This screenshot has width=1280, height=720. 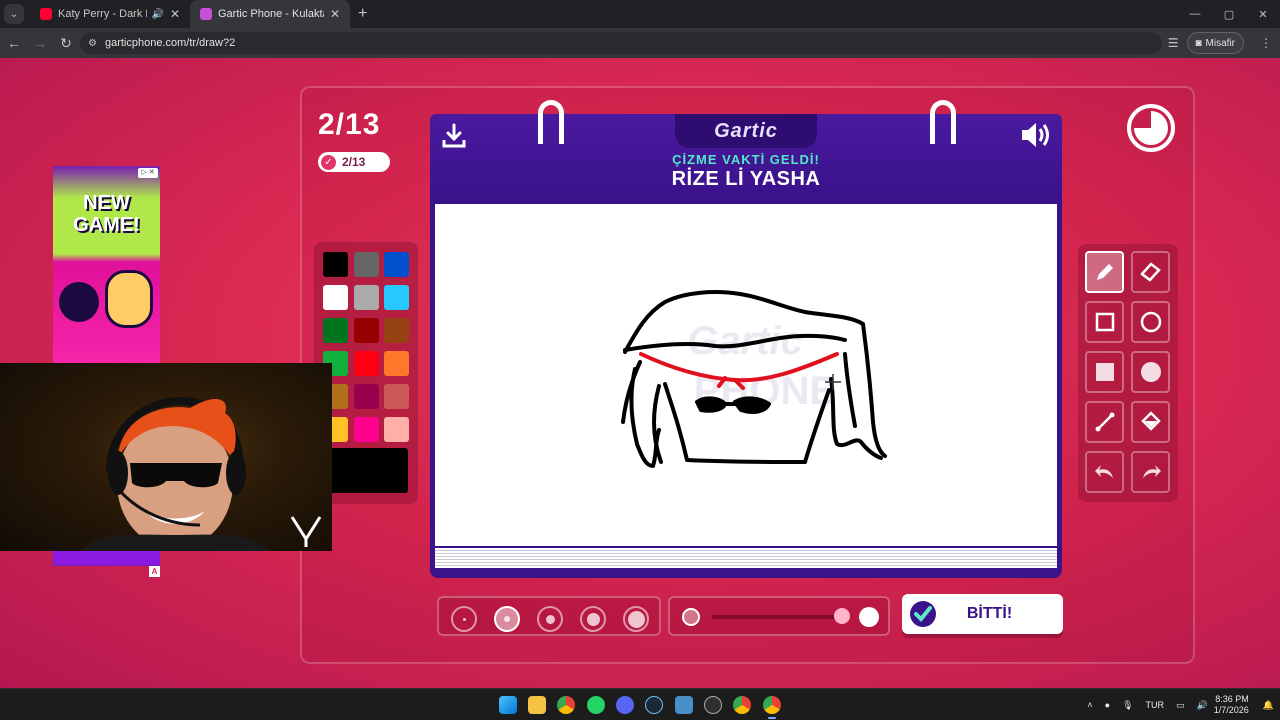 What do you see at coordinates (1036, 135) in the screenshot?
I see `sound-icon` at bounding box center [1036, 135].